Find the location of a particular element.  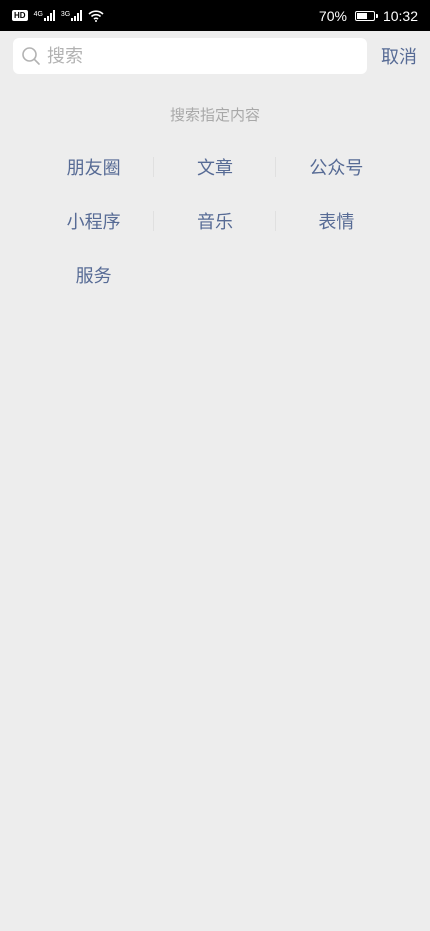

status-right: 70% 10:32 is located at coordinates (368, 16).